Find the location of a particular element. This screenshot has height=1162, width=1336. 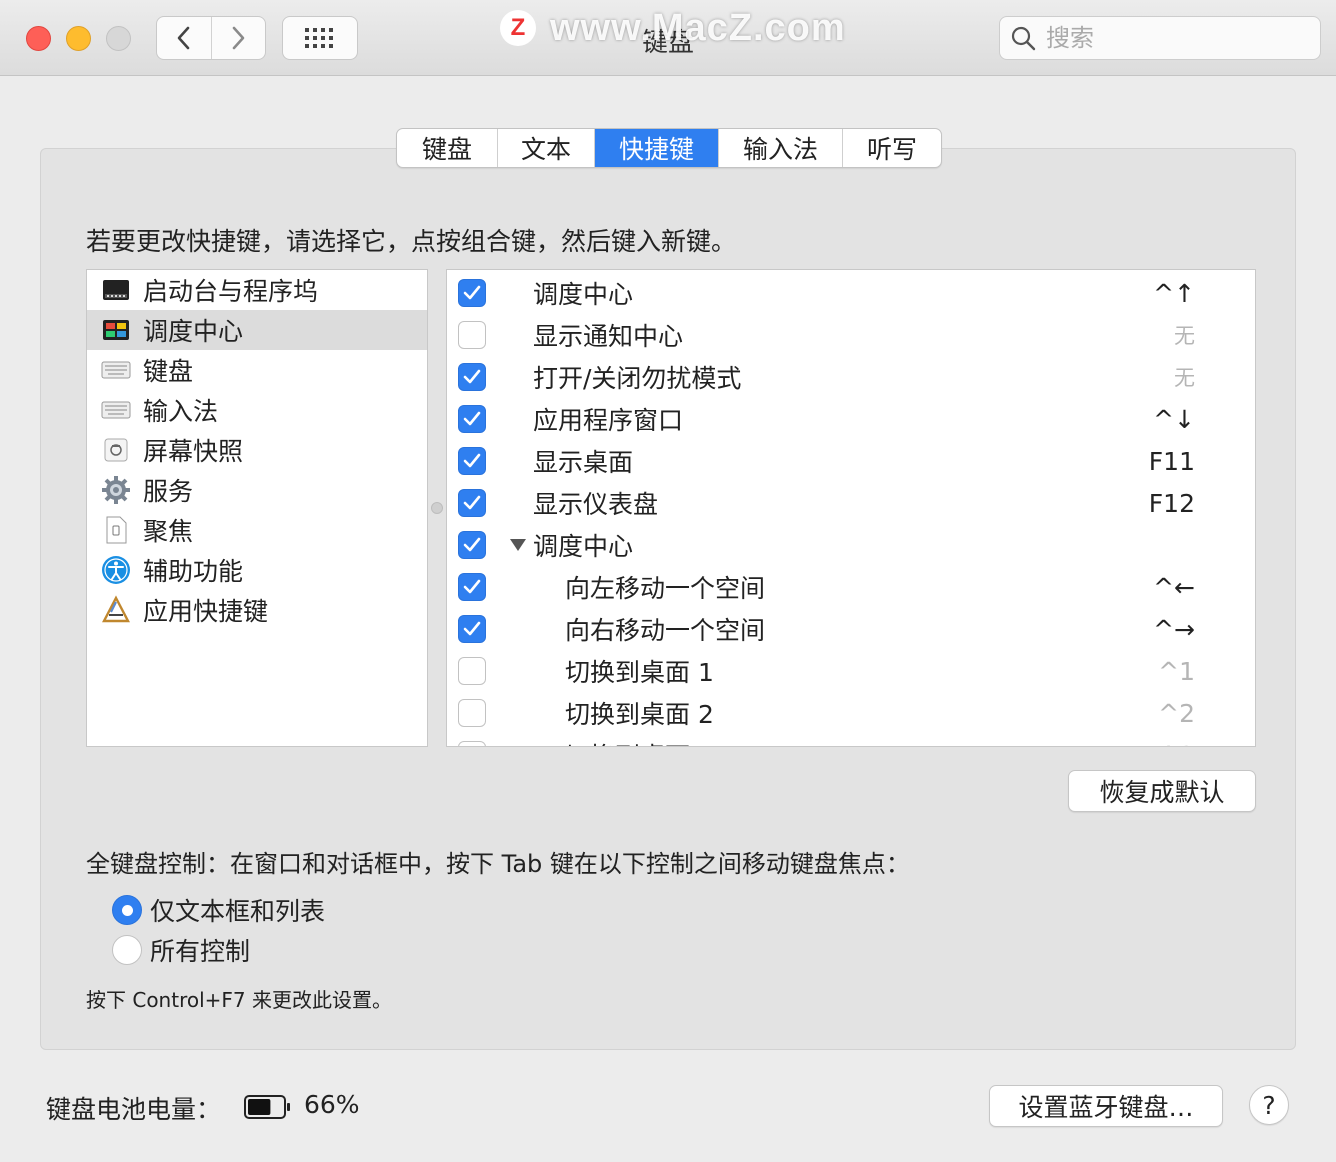

shortcut-label: 向右移动一个空间 is located at coordinates (665, 630).